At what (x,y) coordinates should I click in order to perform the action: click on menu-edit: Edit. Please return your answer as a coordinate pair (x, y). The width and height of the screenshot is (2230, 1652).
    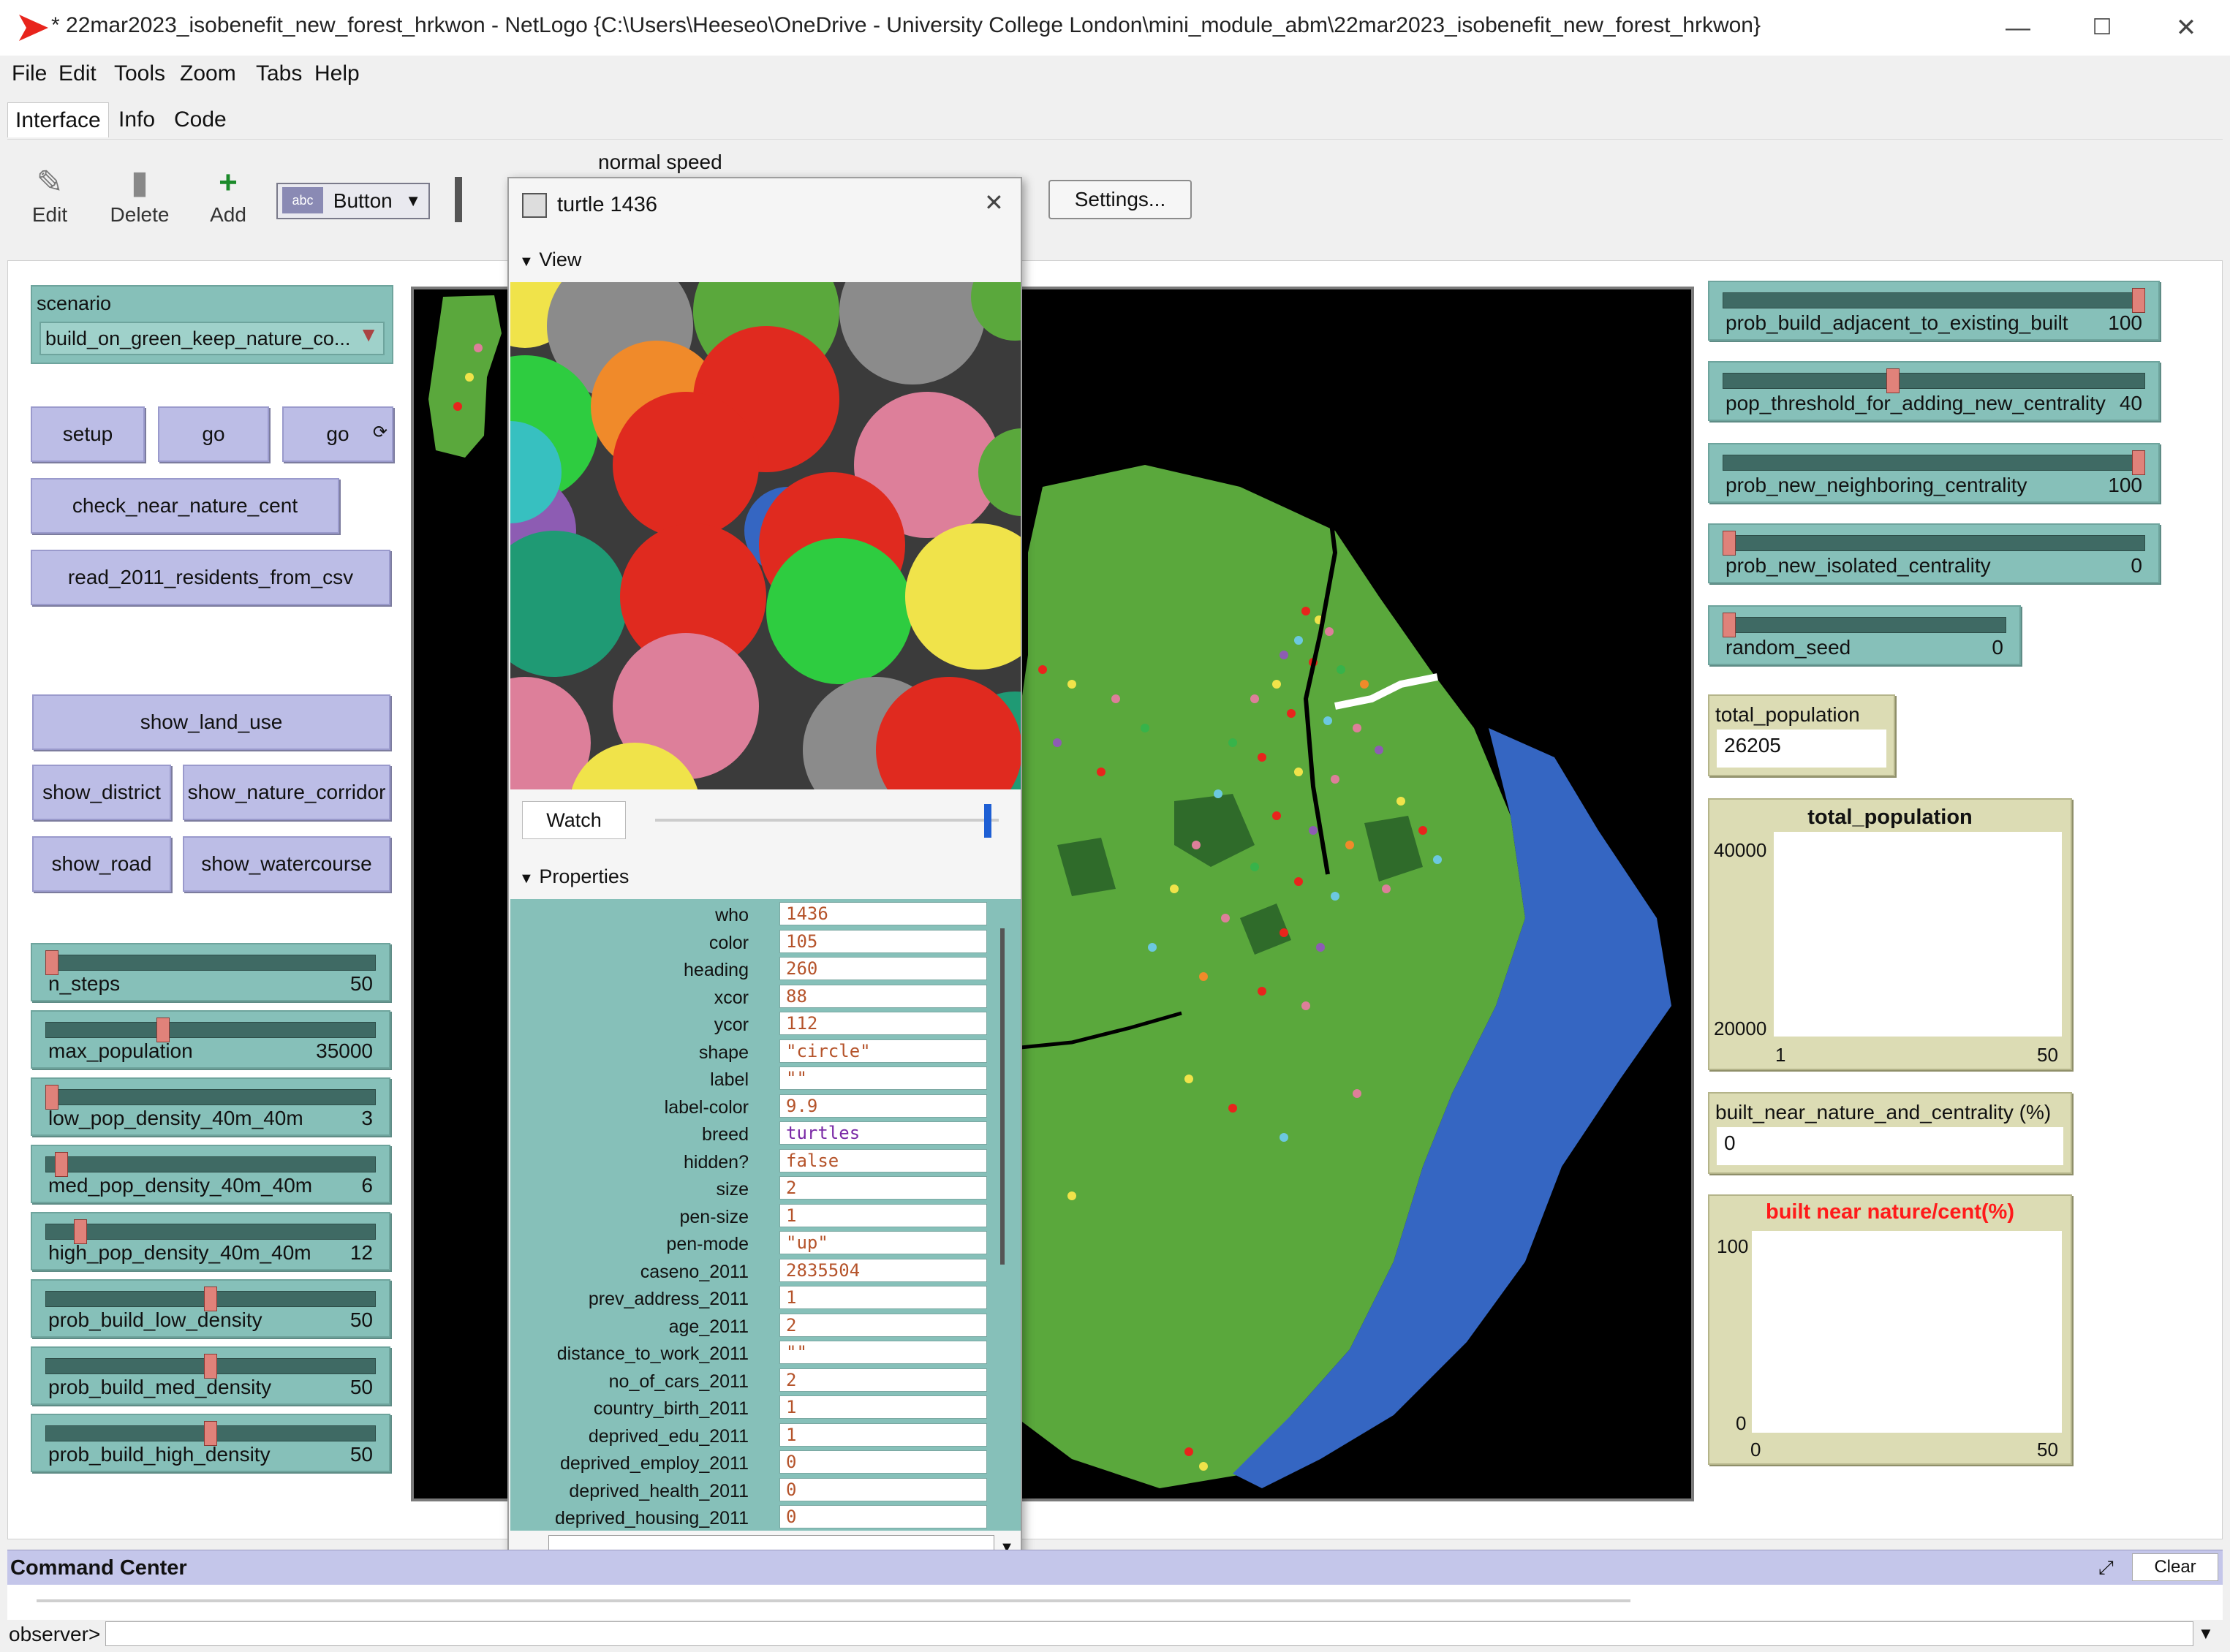
    Looking at the image, I should click on (77, 74).